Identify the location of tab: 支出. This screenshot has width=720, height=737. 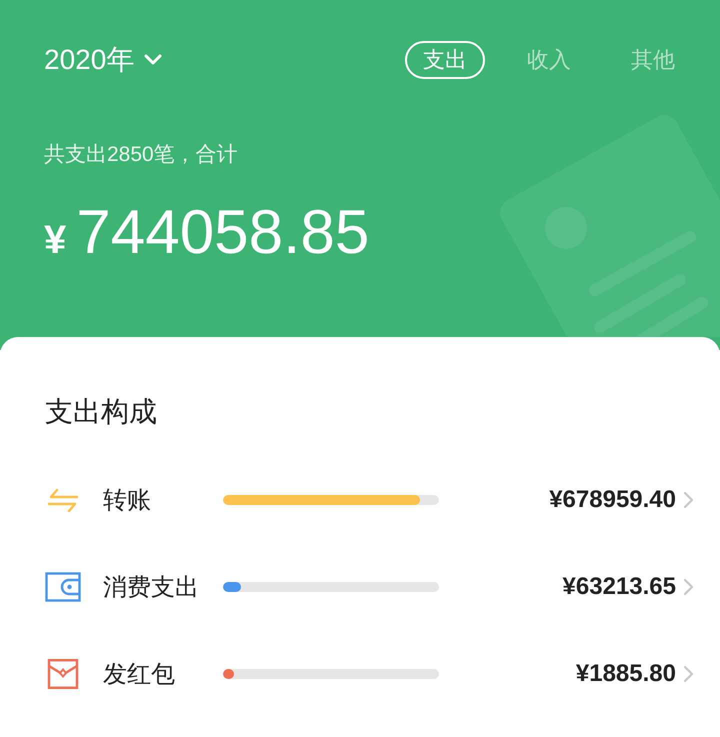
(445, 60).